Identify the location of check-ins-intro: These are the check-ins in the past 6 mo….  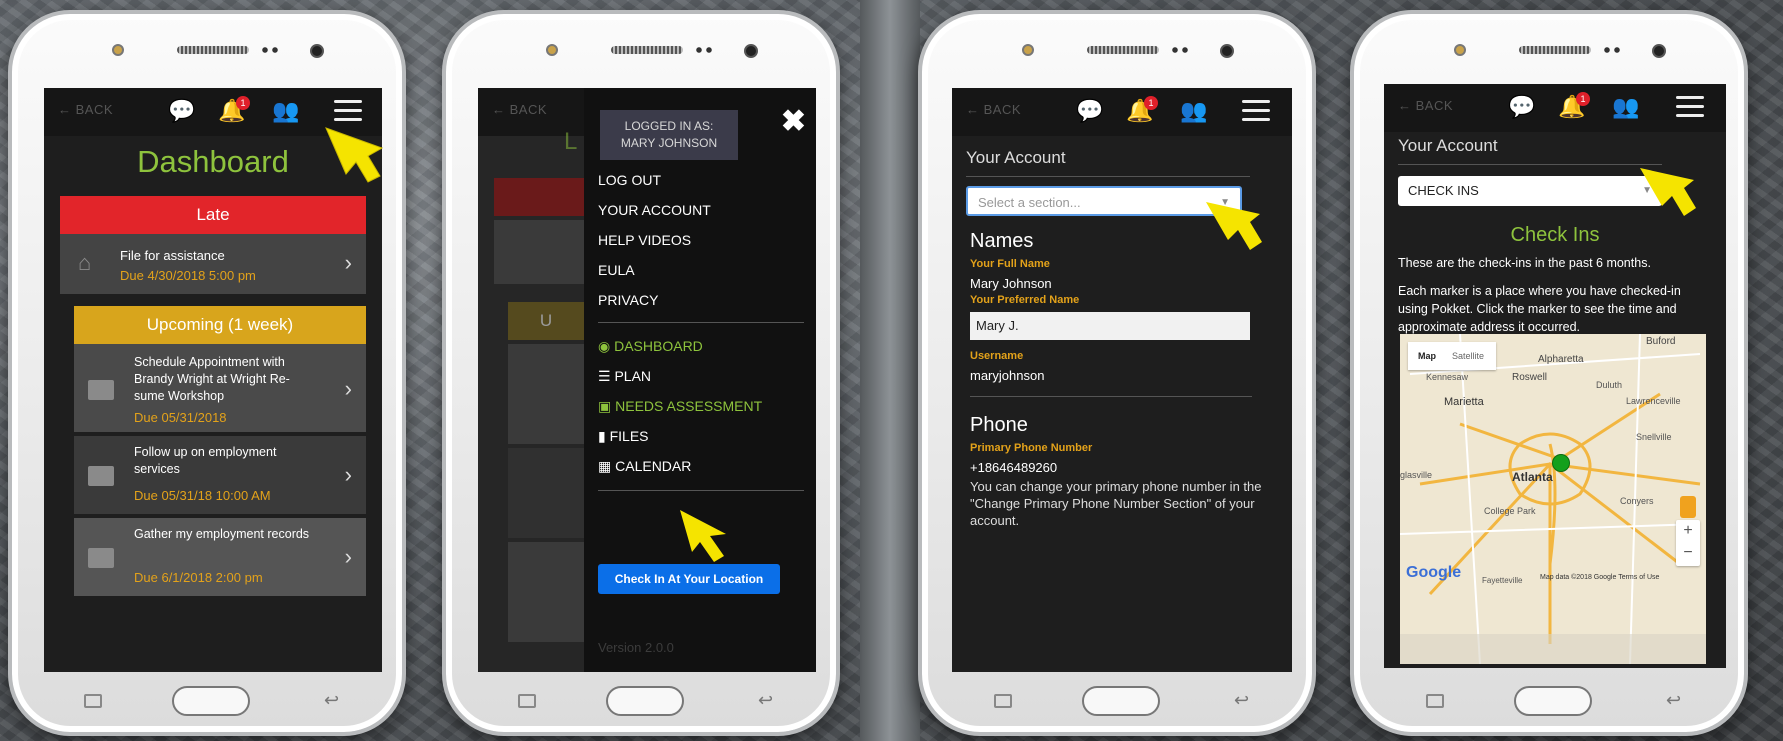
(1524, 263).